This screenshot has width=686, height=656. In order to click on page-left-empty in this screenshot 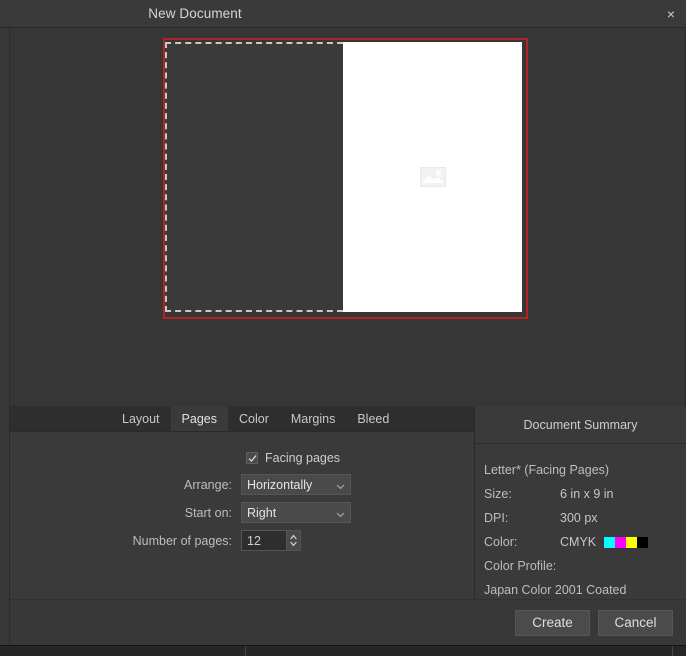, I will do `click(254, 177)`.